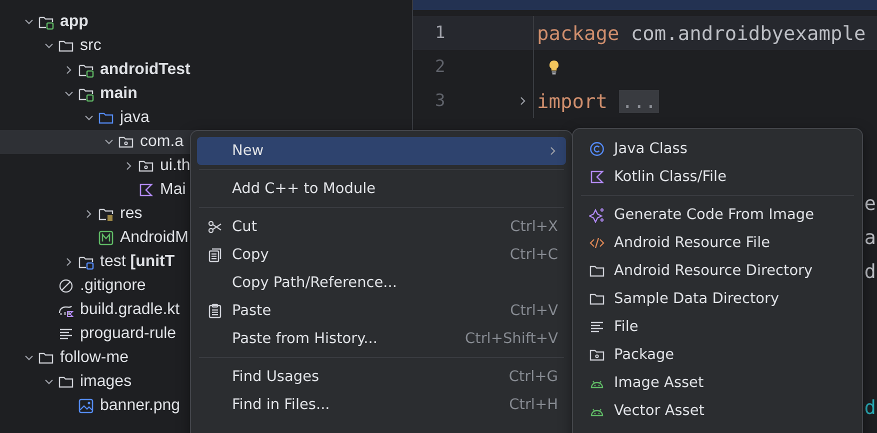 The width and height of the screenshot is (877, 433). I want to click on line-number: 2, so click(440, 67).